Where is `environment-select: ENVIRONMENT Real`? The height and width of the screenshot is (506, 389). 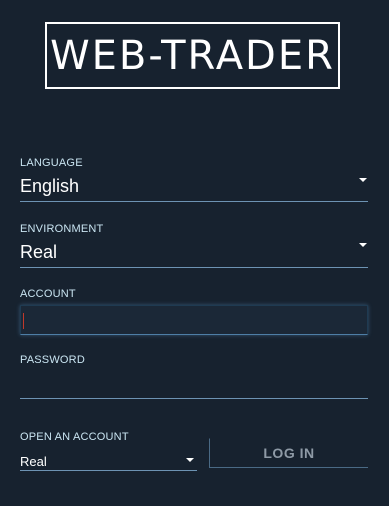 environment-select: ENVIRONMENT Real is located at coordinates (194, 246).